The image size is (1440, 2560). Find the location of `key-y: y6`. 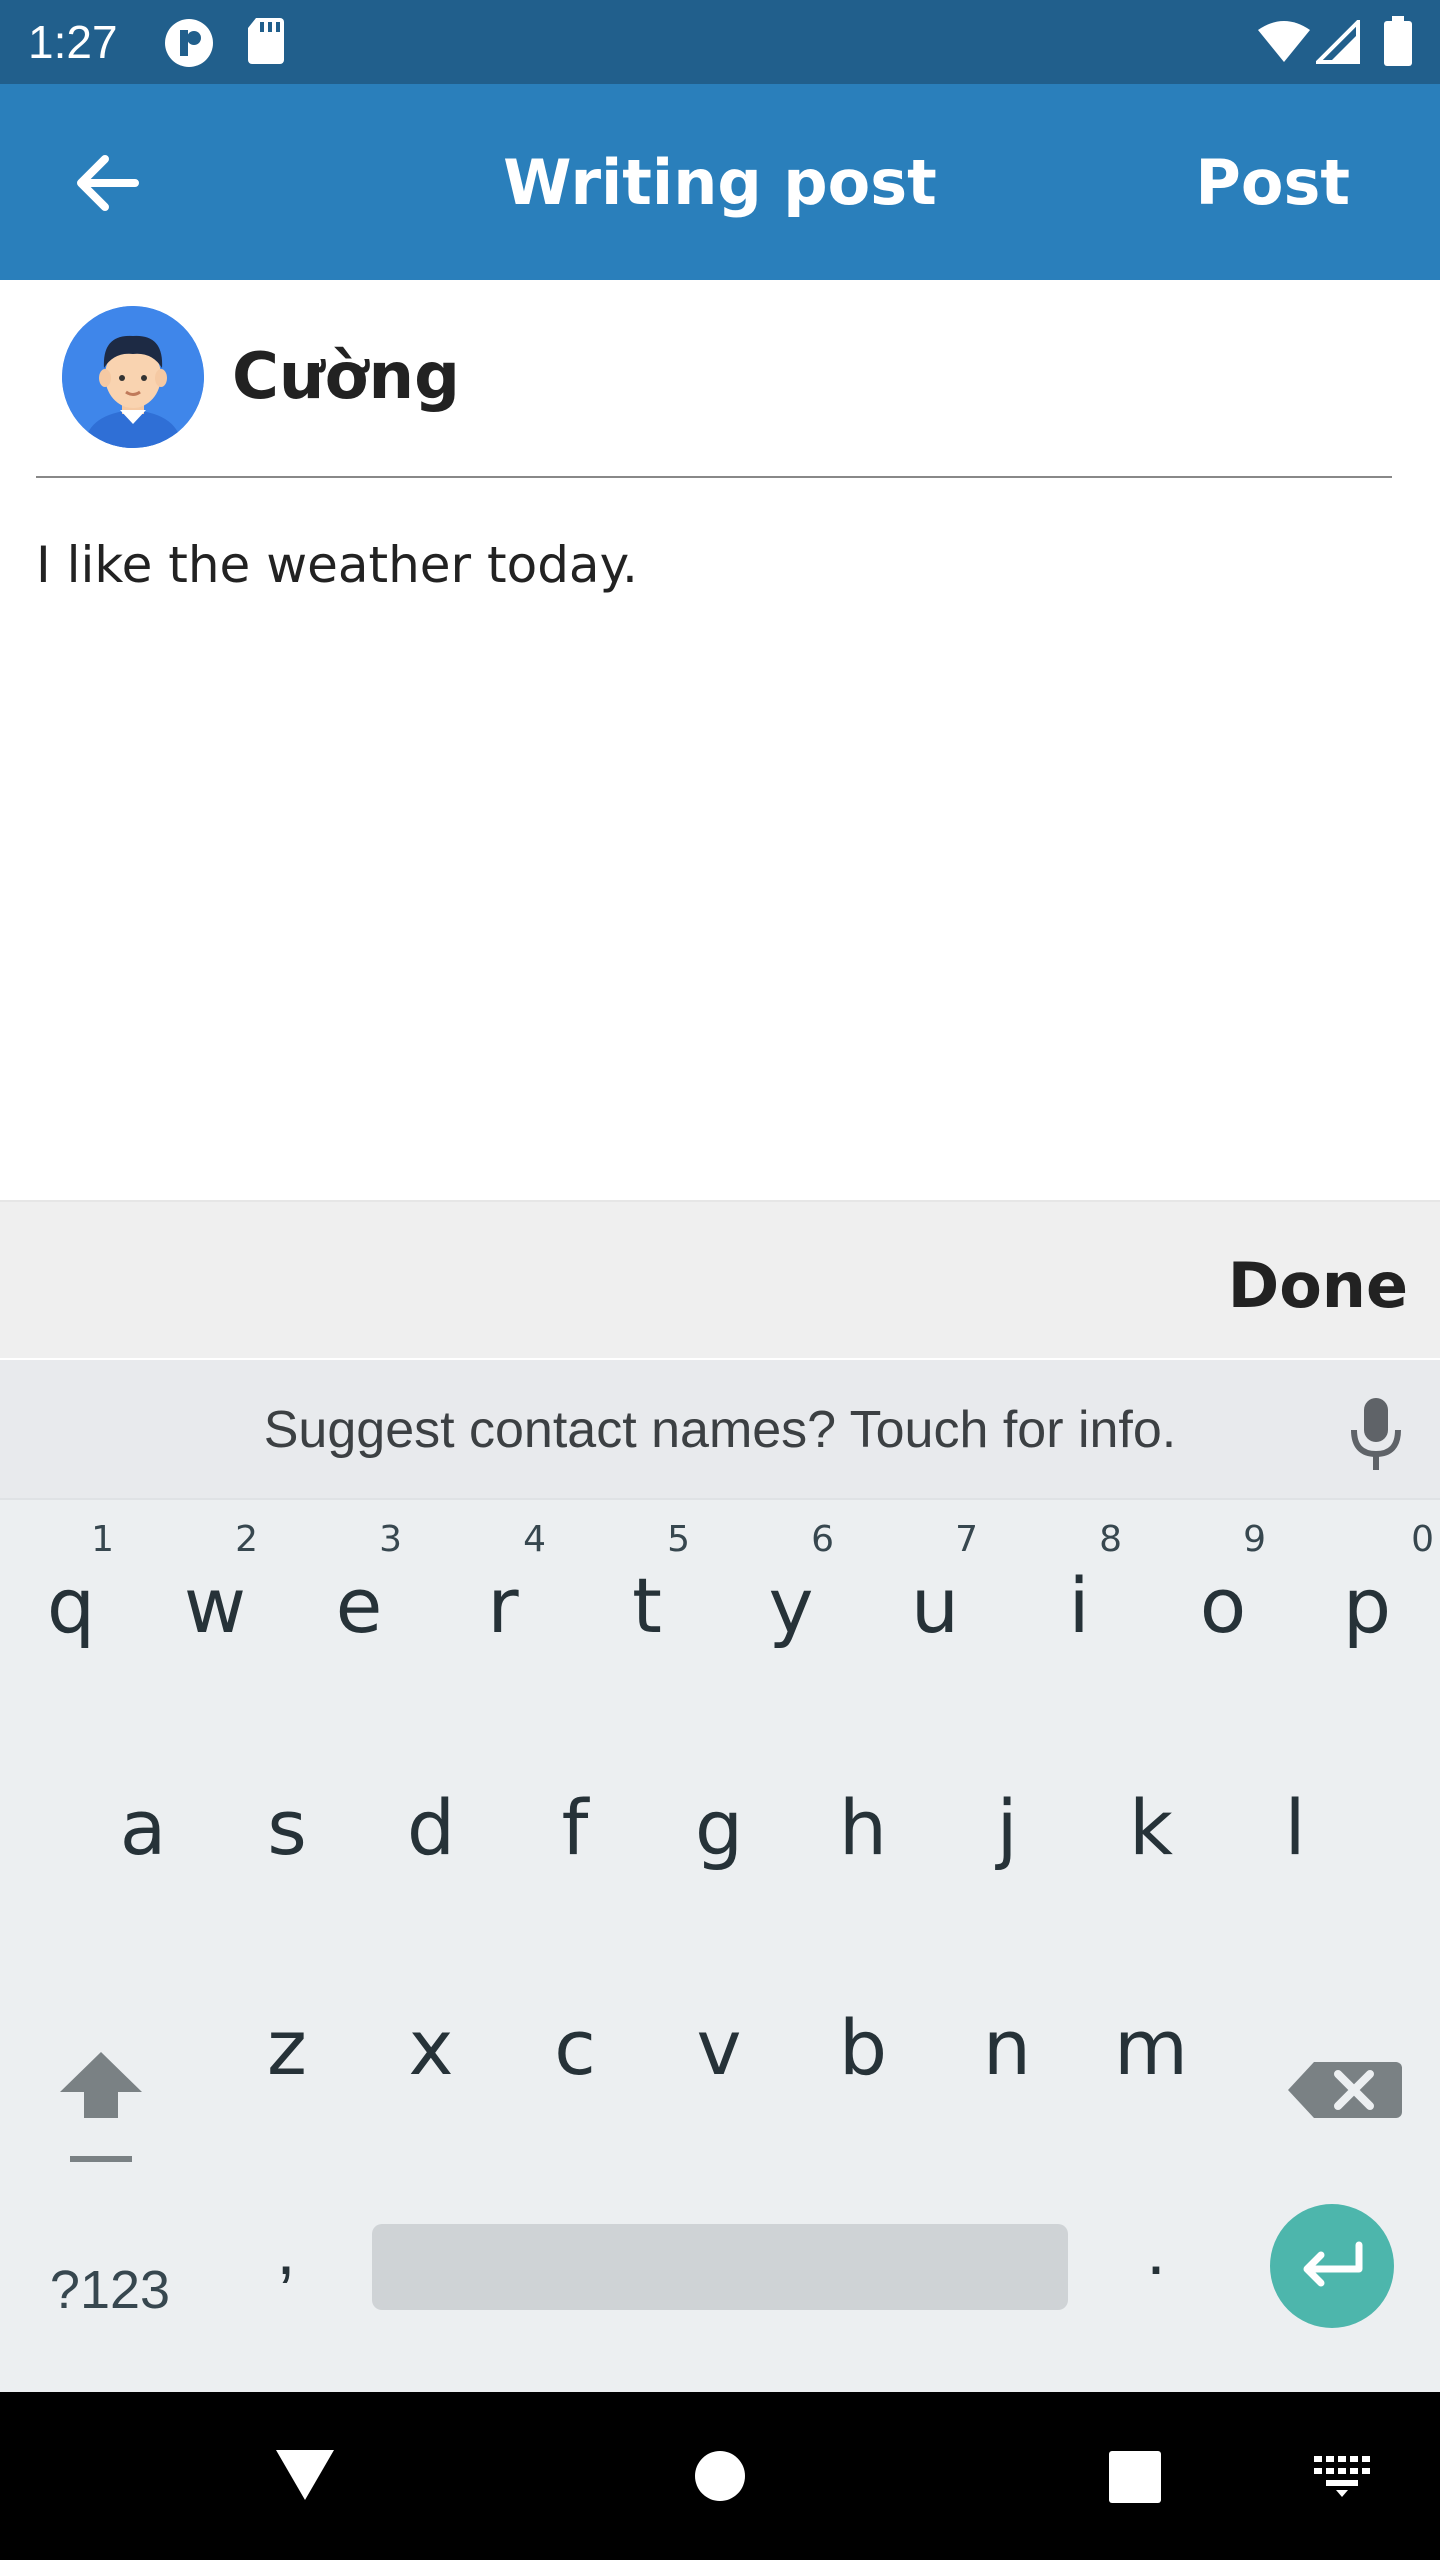

key-y: y6 is located at coordinates (791, 1598).